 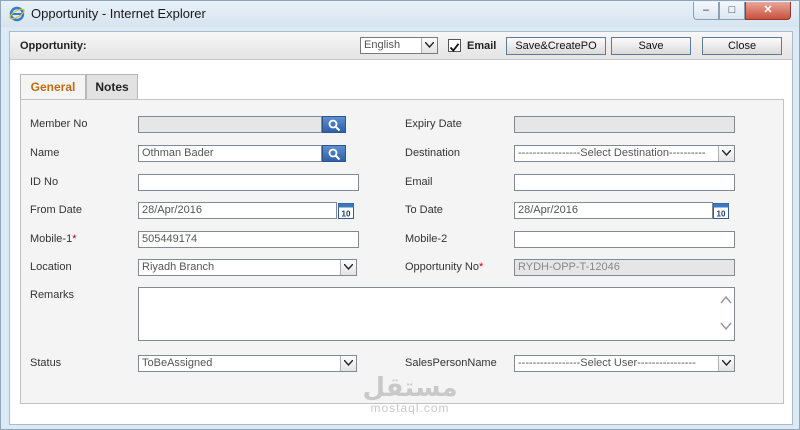 What do you see at coordinates (59, 124) in the screenshot?
I see `member-no-label: Member No` at bounding box center [59, 124].